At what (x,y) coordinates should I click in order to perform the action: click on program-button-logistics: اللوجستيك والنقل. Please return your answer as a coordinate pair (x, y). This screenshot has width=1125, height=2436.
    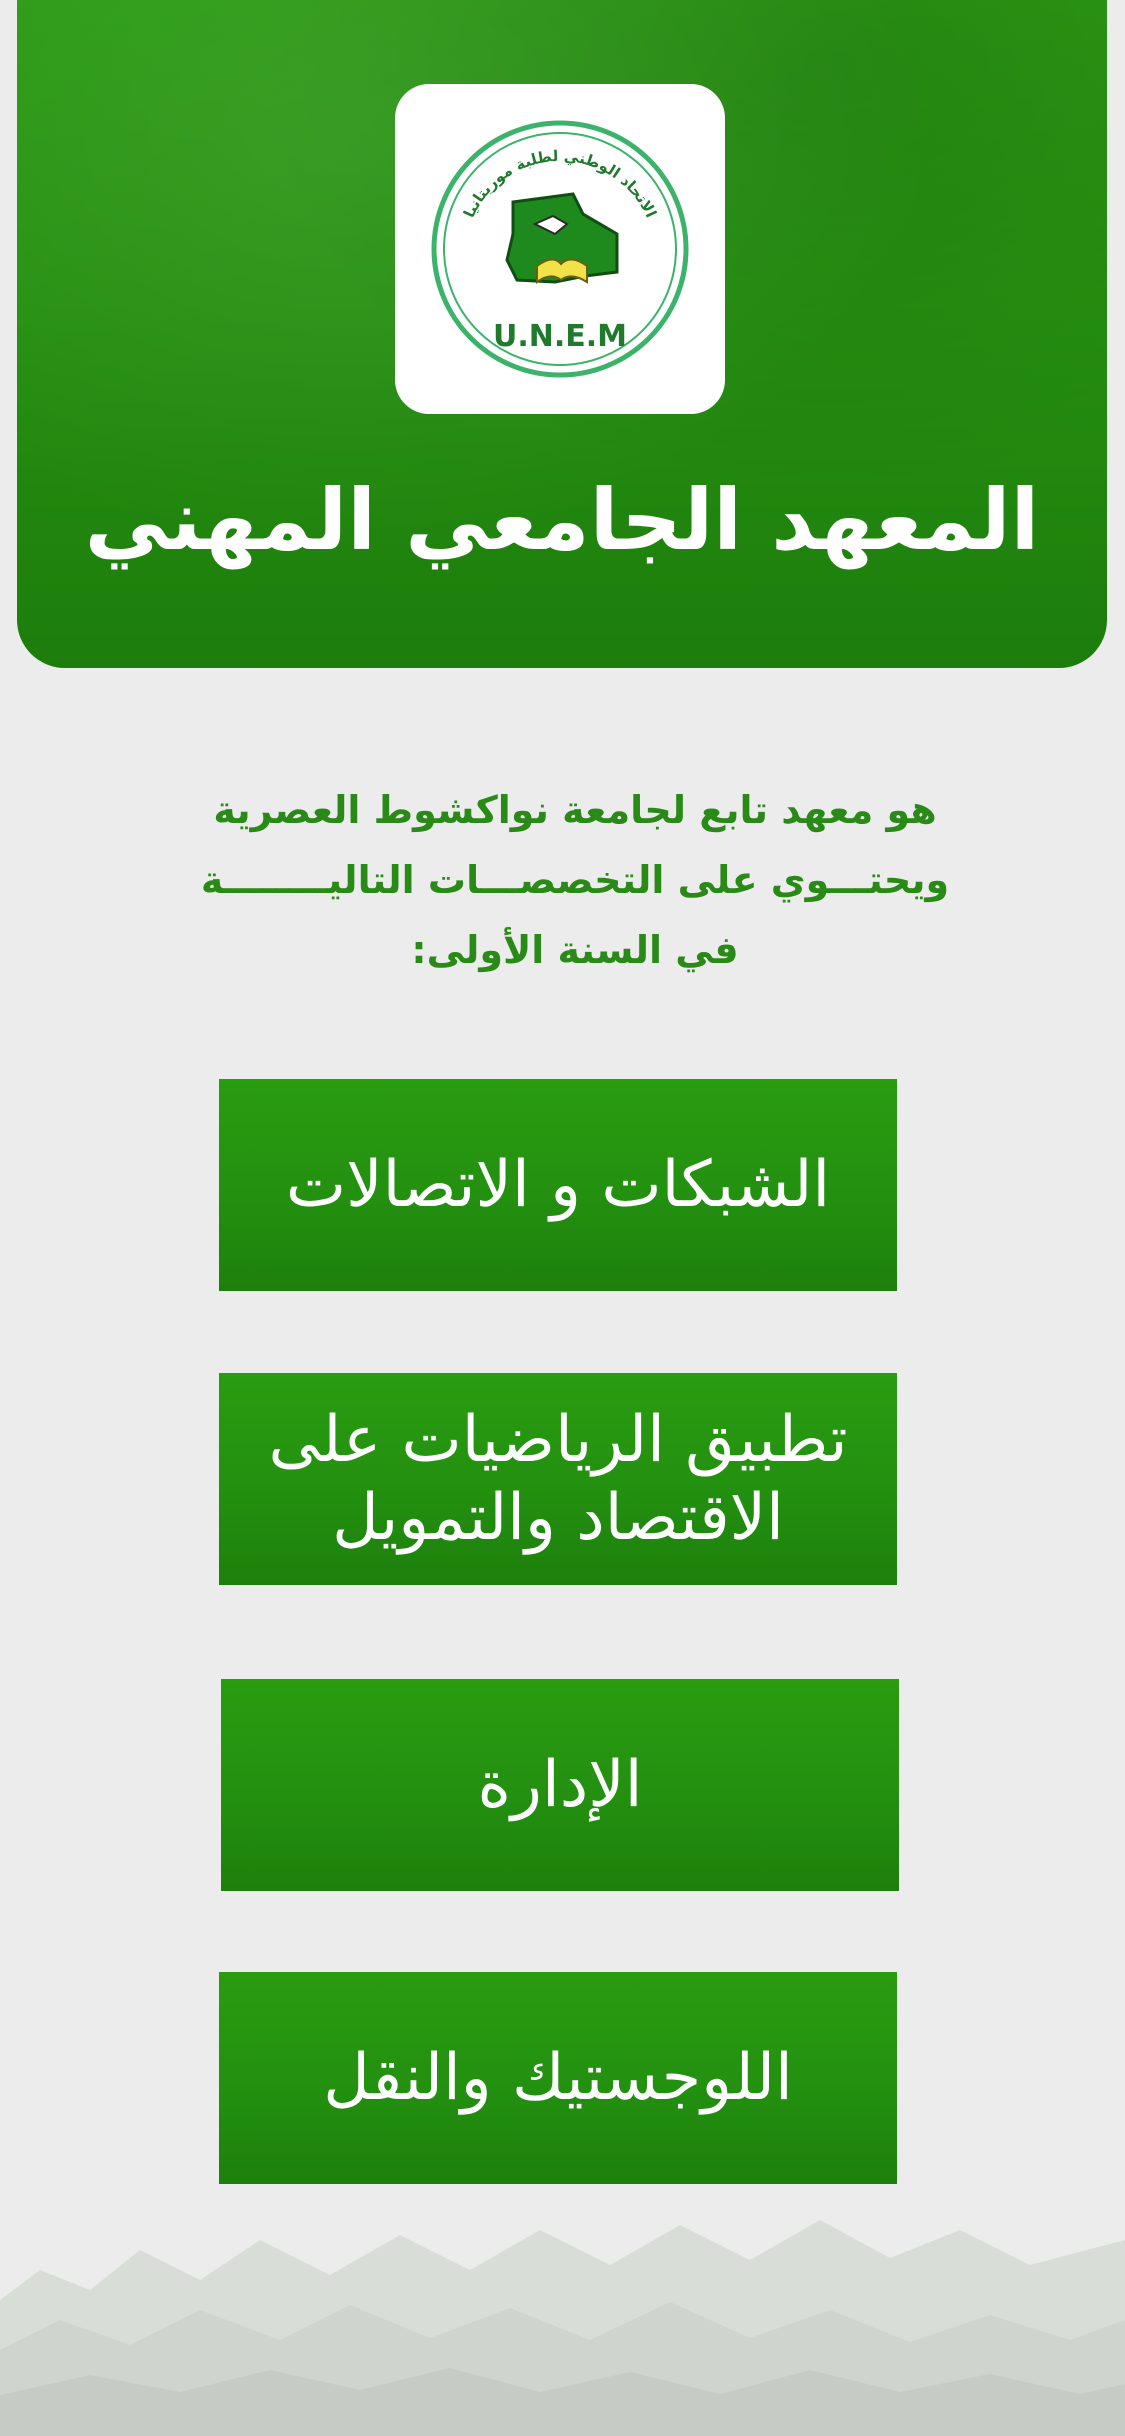
    Looking at the image, I should click on (558, 2078).